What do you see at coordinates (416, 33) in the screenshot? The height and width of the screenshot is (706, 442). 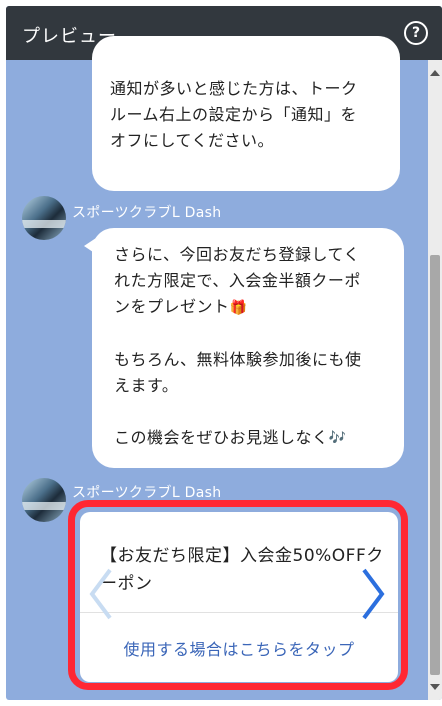 I see `help-circle-icon: ?` at bounding box center [416, 33].